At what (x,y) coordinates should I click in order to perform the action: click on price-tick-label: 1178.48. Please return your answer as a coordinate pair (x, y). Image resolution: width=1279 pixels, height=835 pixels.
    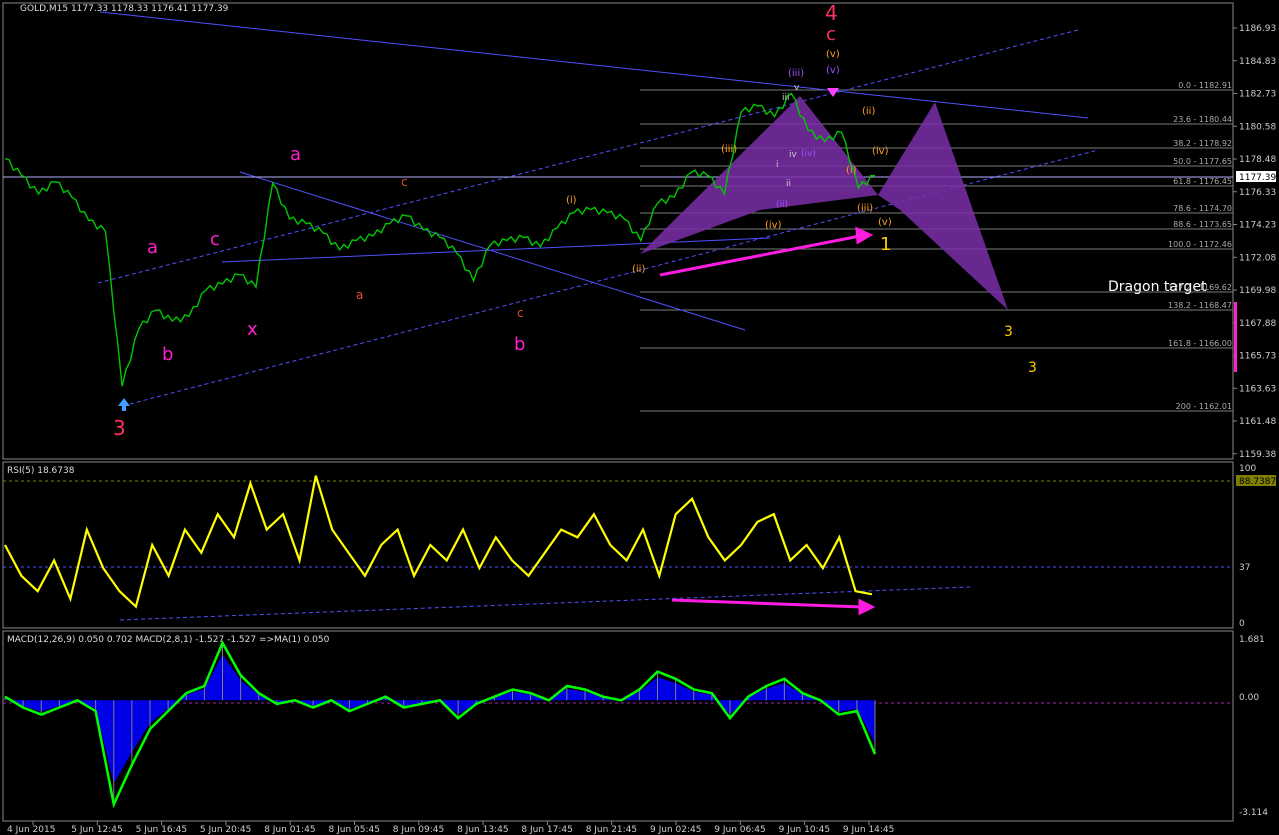
    Looking at the image, I should click on (1257, 160).